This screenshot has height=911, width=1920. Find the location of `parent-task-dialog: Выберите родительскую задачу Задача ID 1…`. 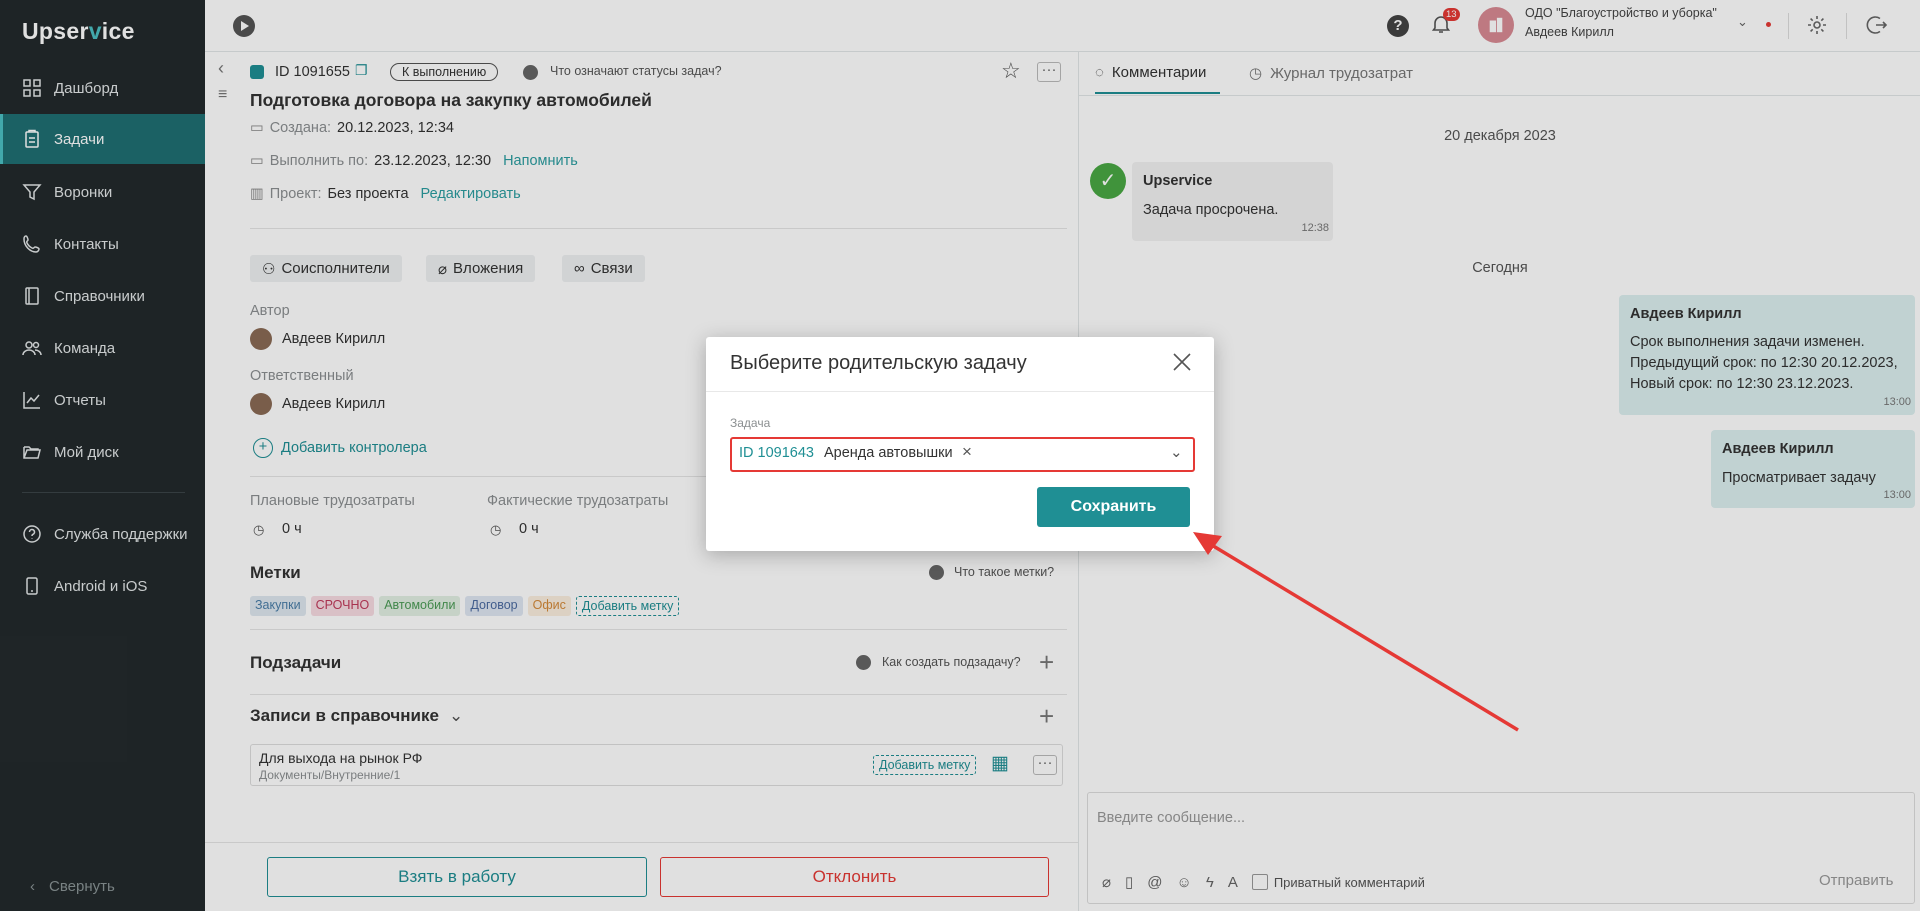

parent-task-dialog: Выберите родительскую задачу Задача ID 1… is located at coordinates (960, 444).